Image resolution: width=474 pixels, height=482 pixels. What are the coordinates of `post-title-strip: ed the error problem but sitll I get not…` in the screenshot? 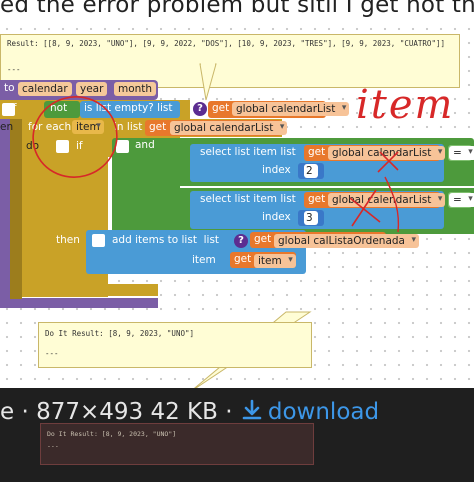 It's located at (237, 12).